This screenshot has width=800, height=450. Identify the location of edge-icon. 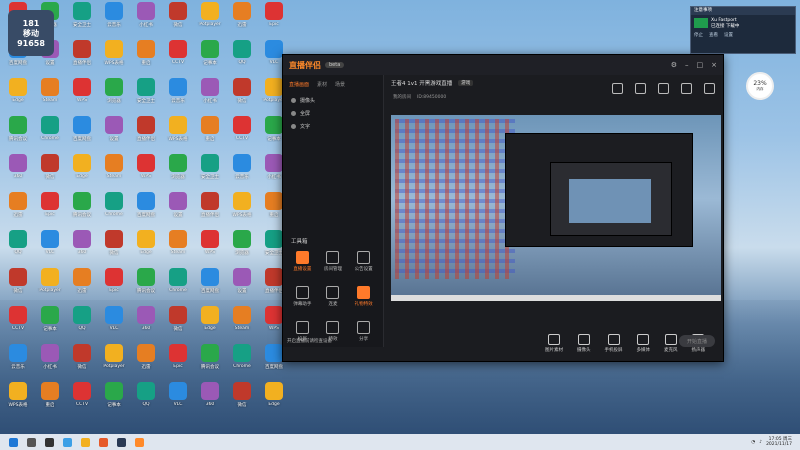
(67, 442).